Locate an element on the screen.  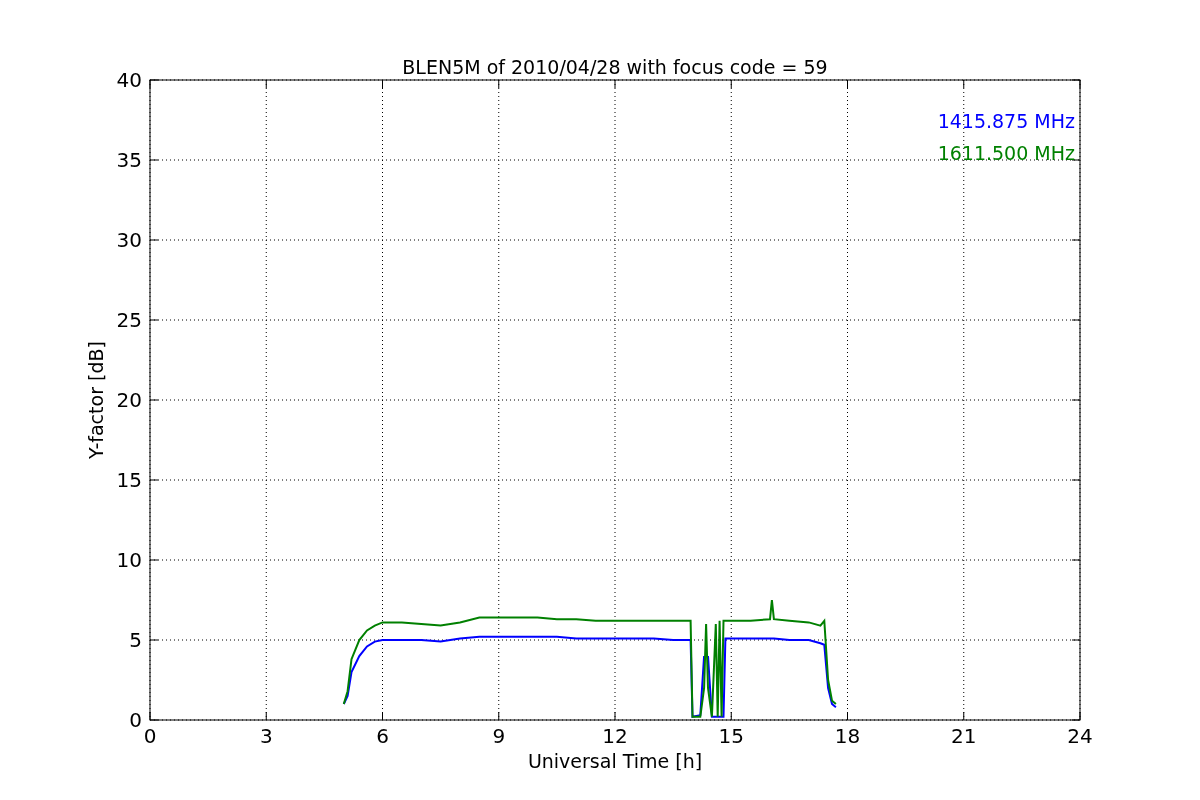
tick-label: 20 is located at coordinates (129, 400).